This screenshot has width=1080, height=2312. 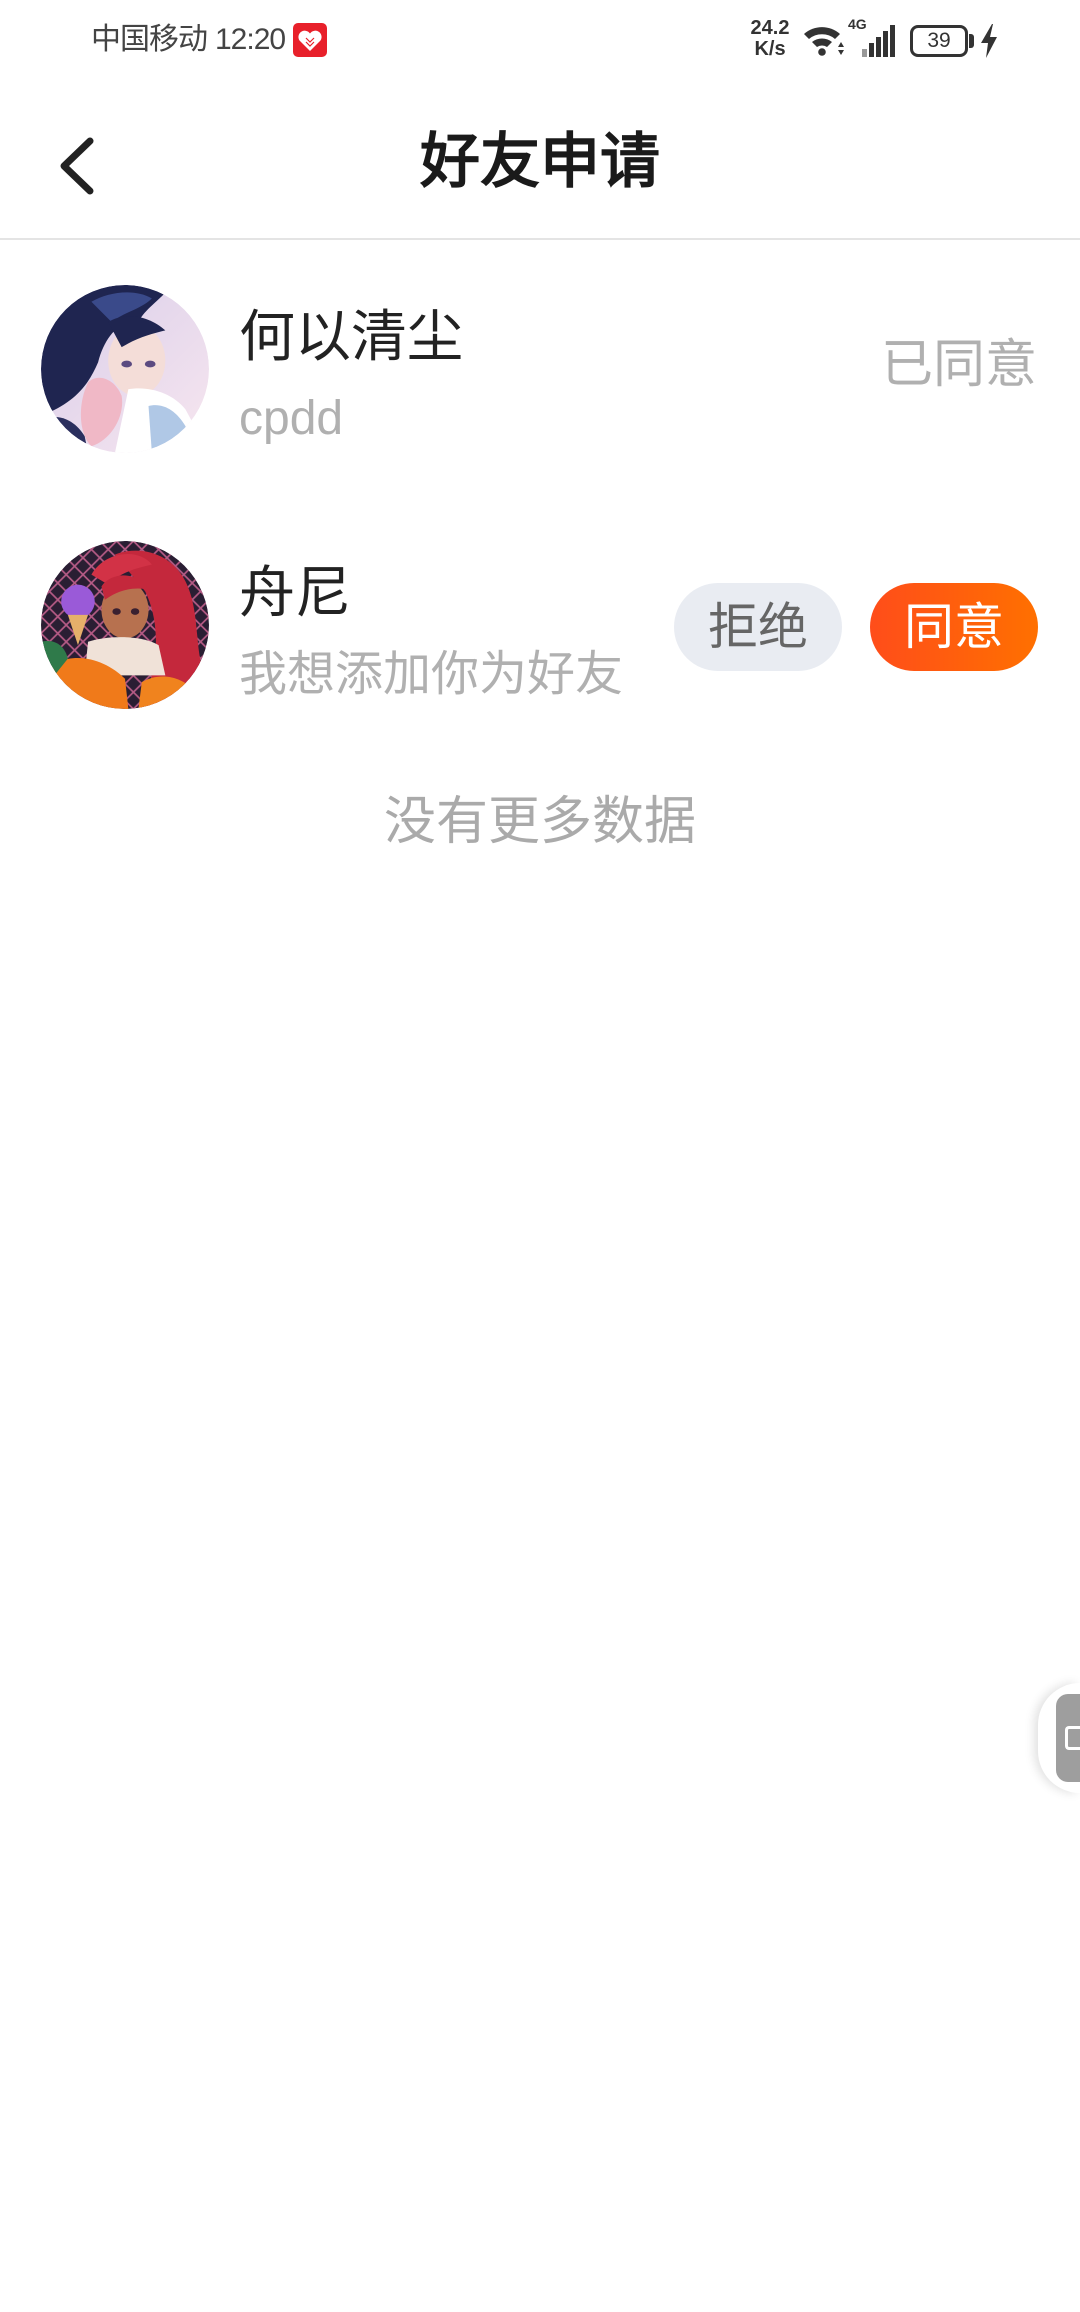 I want to click on battery-icon: 39, so click(x=939, y=41).